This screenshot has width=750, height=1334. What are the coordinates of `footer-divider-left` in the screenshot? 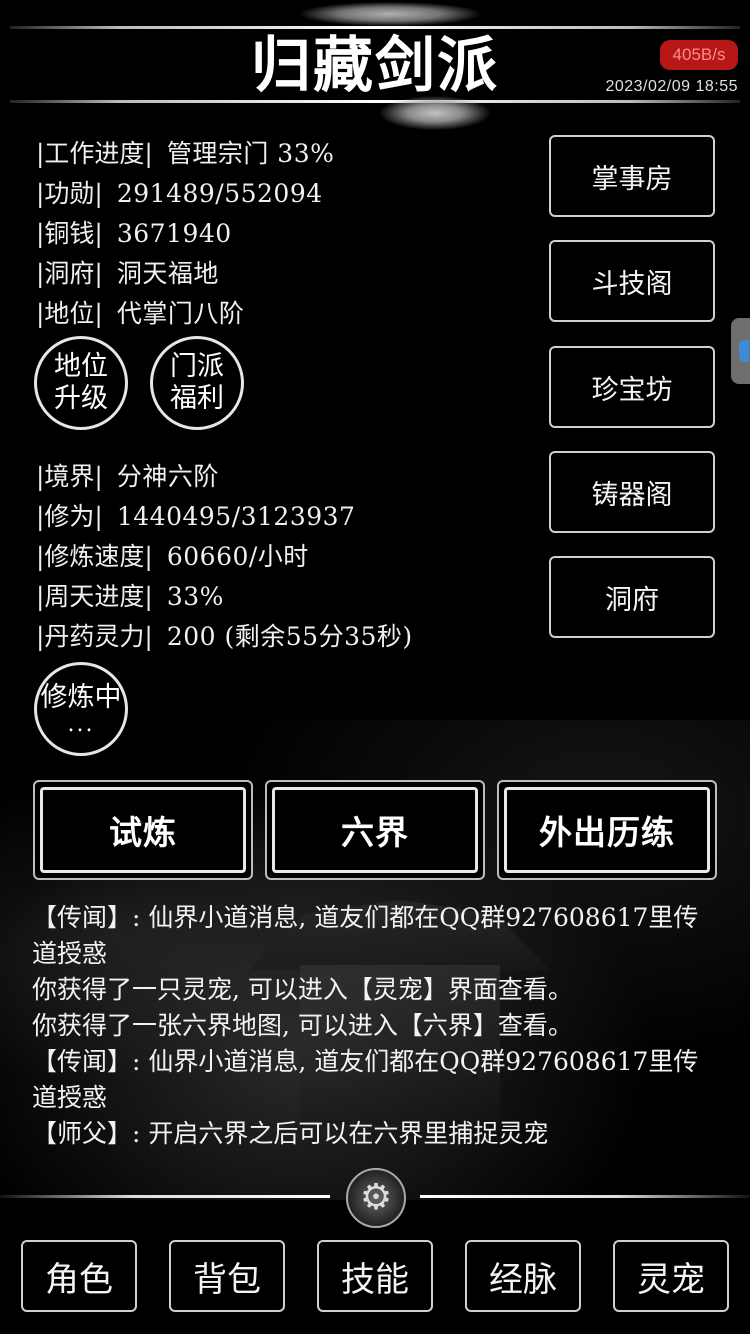 It's located at (165, 1196).